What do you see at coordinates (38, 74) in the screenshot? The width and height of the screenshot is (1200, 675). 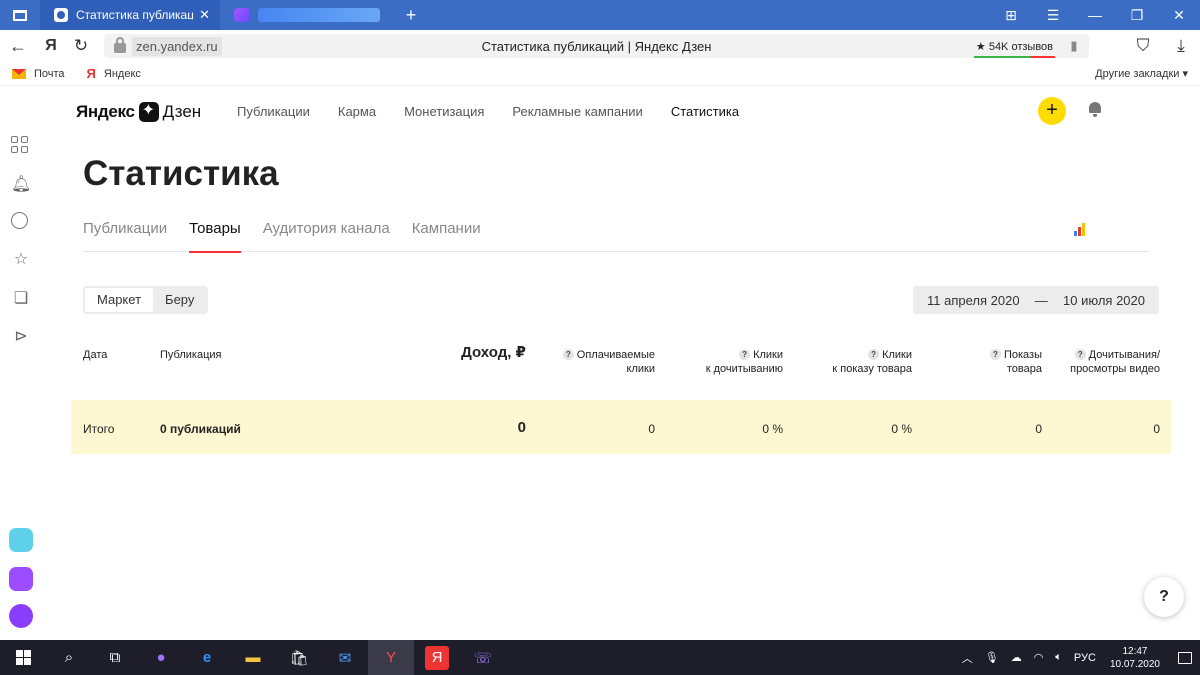 I see `bookmark-mail: Почта` at bounding box center [38, 74].